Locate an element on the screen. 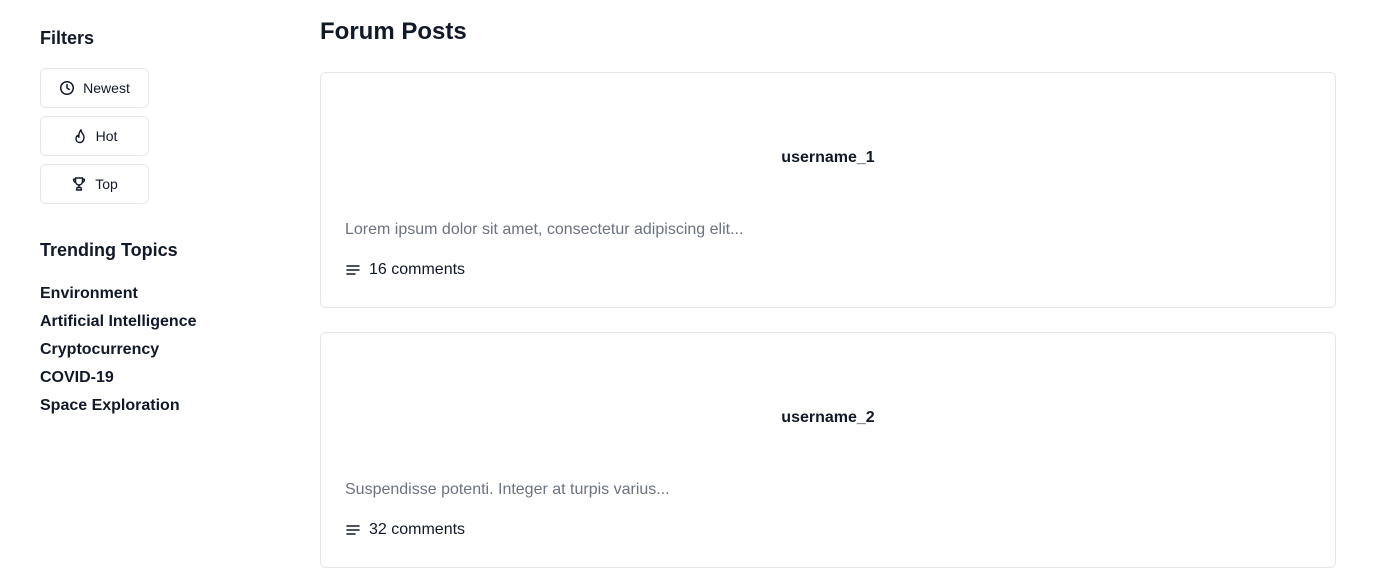 Image resolution: width=1376 pixels, height=584 pixels. topic-artificial-intelligence: Artificial Intelligence is located at coordinates (160, 322).